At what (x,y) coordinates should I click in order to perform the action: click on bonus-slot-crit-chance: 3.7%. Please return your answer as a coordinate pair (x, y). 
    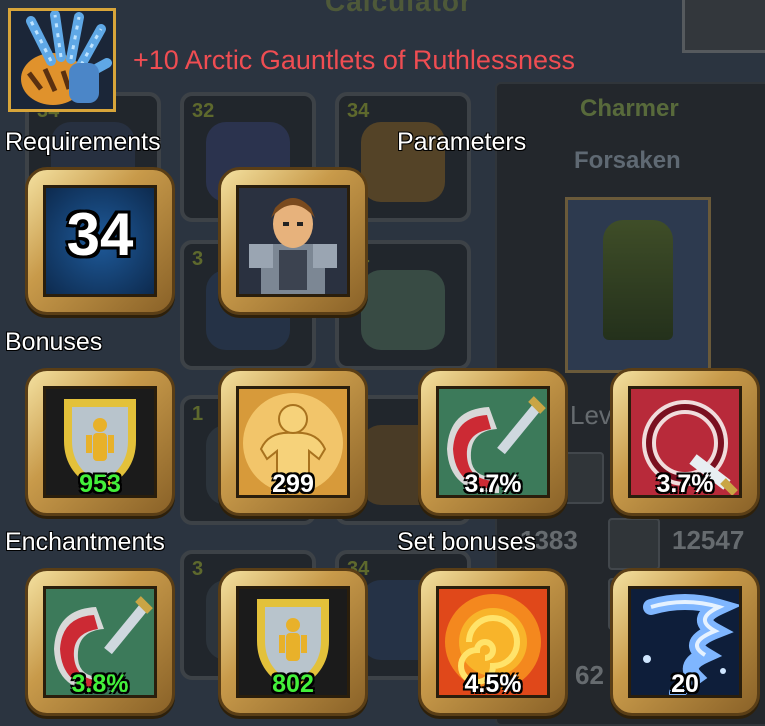
    Looking at the image, I should click on (493, 442).